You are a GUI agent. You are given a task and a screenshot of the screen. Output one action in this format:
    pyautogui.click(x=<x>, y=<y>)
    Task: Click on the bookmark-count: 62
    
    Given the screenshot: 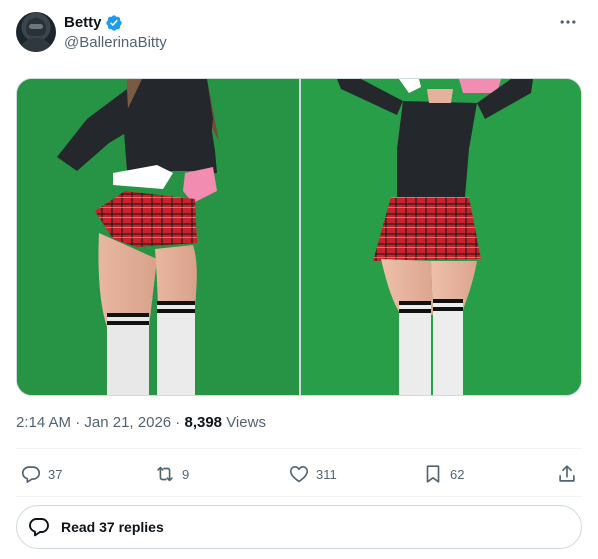 What is the action you would take?
    pyautogui.click(x=457, y=474)
    